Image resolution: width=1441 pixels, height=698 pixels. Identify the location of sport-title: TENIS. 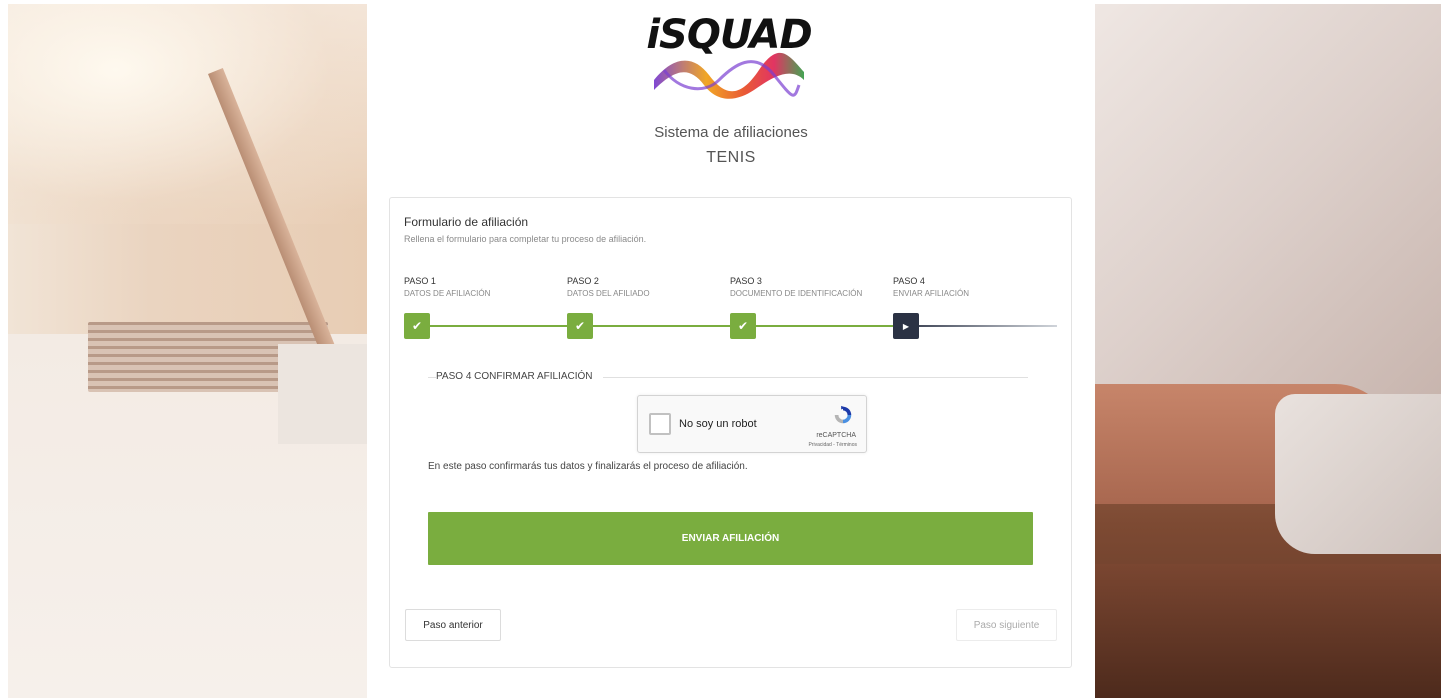
(731, 157).